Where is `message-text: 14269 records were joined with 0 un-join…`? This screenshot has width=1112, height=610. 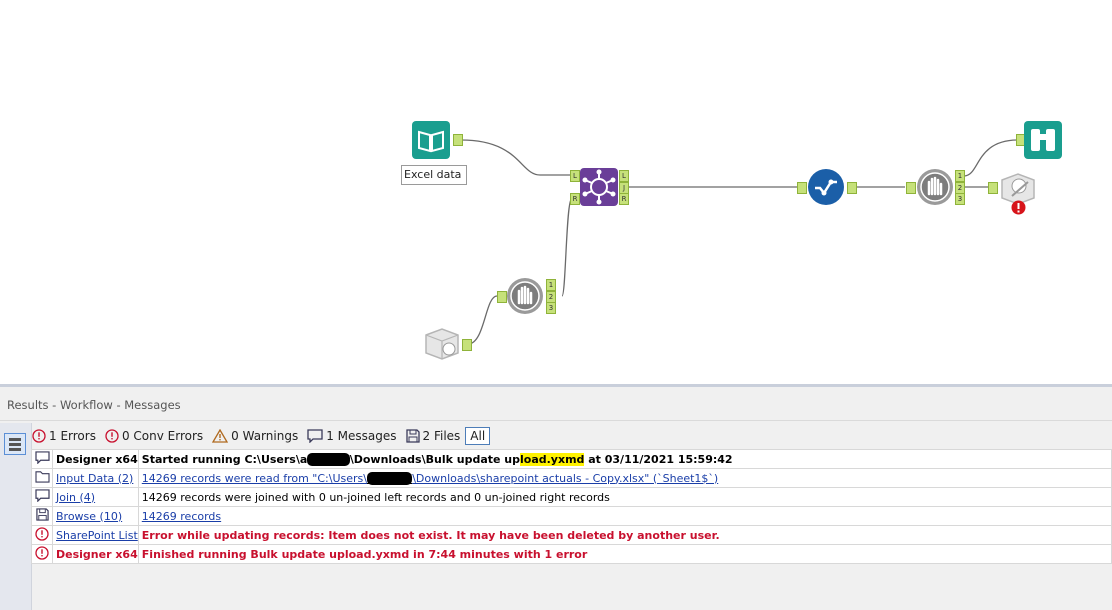
message-text: 14269 records were joined with 0 un-join… is located at coordinates (375, 497).